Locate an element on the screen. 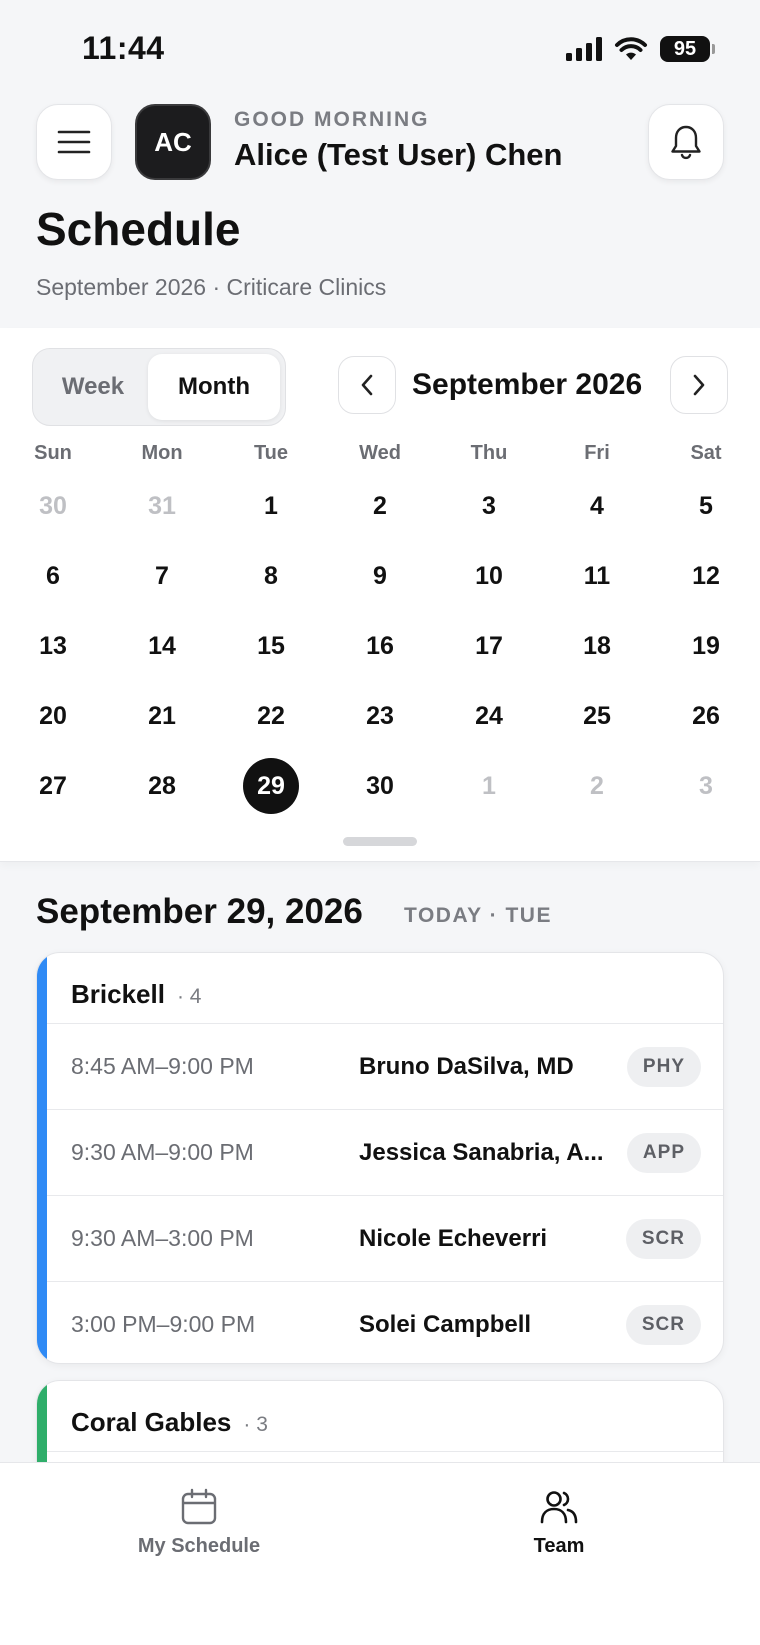 This screenshot has height=1645, width=760. chevron-left-icon is located at coordinates (367, 385).